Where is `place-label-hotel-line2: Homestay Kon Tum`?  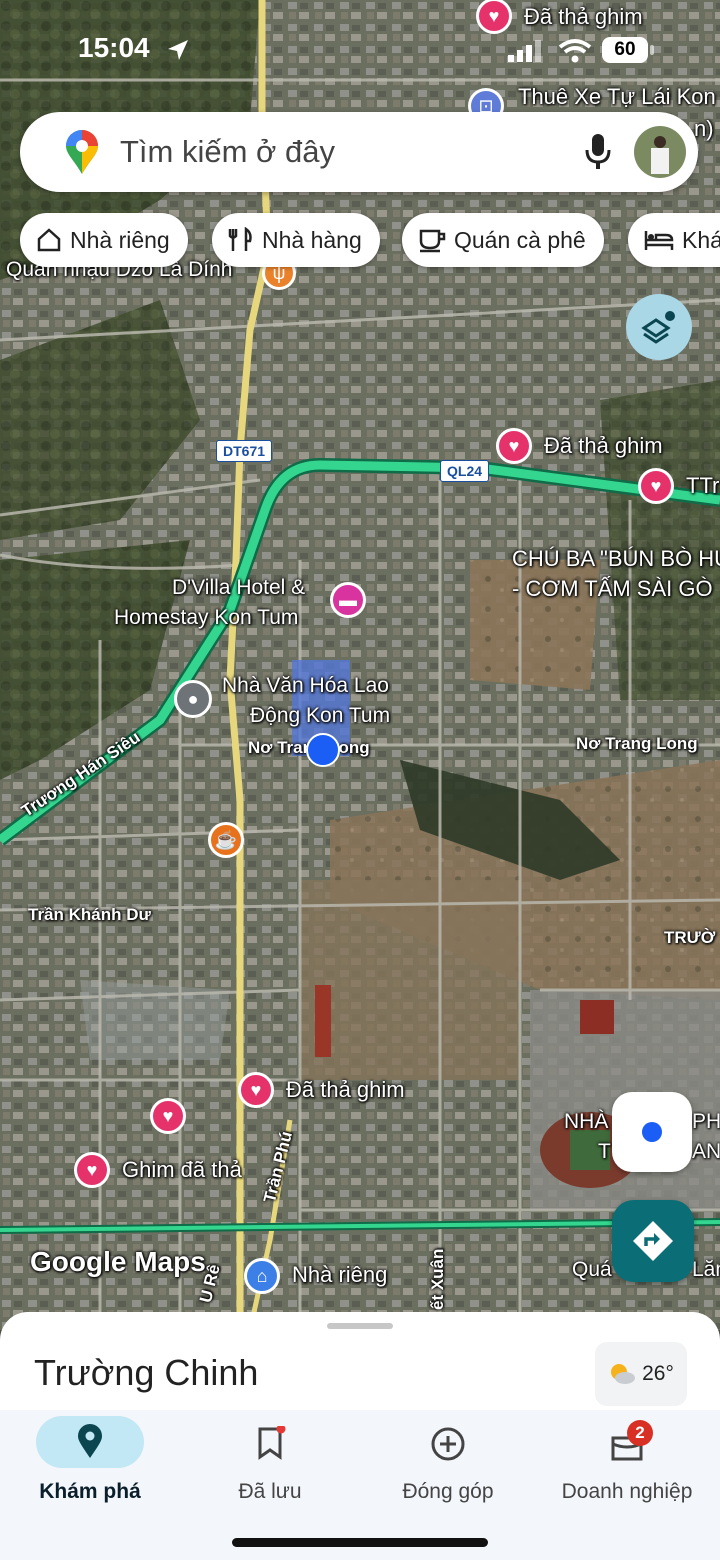 place-label-hotel-line2: Homestay Kon Tum is located at coordinates (206, 617).